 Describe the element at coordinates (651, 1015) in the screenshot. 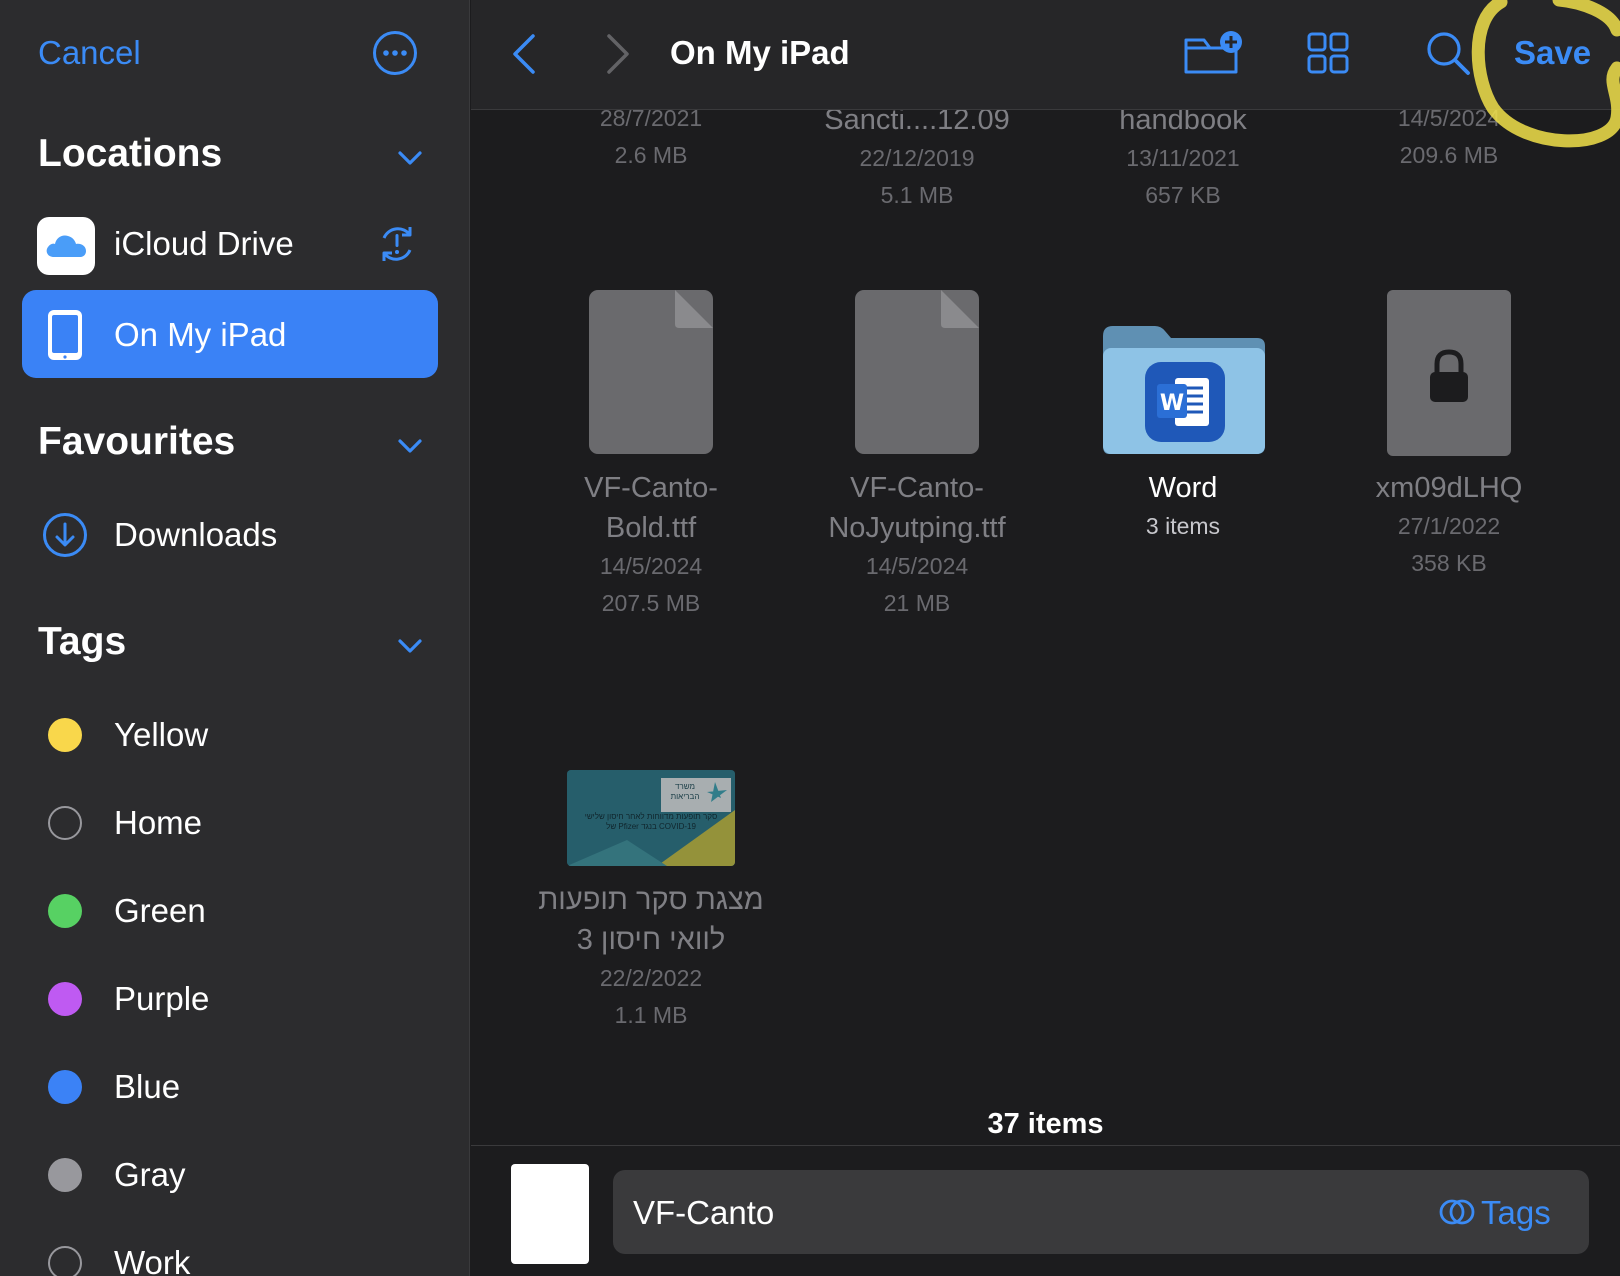

I see `file-size: 1.1 MB` at that location.